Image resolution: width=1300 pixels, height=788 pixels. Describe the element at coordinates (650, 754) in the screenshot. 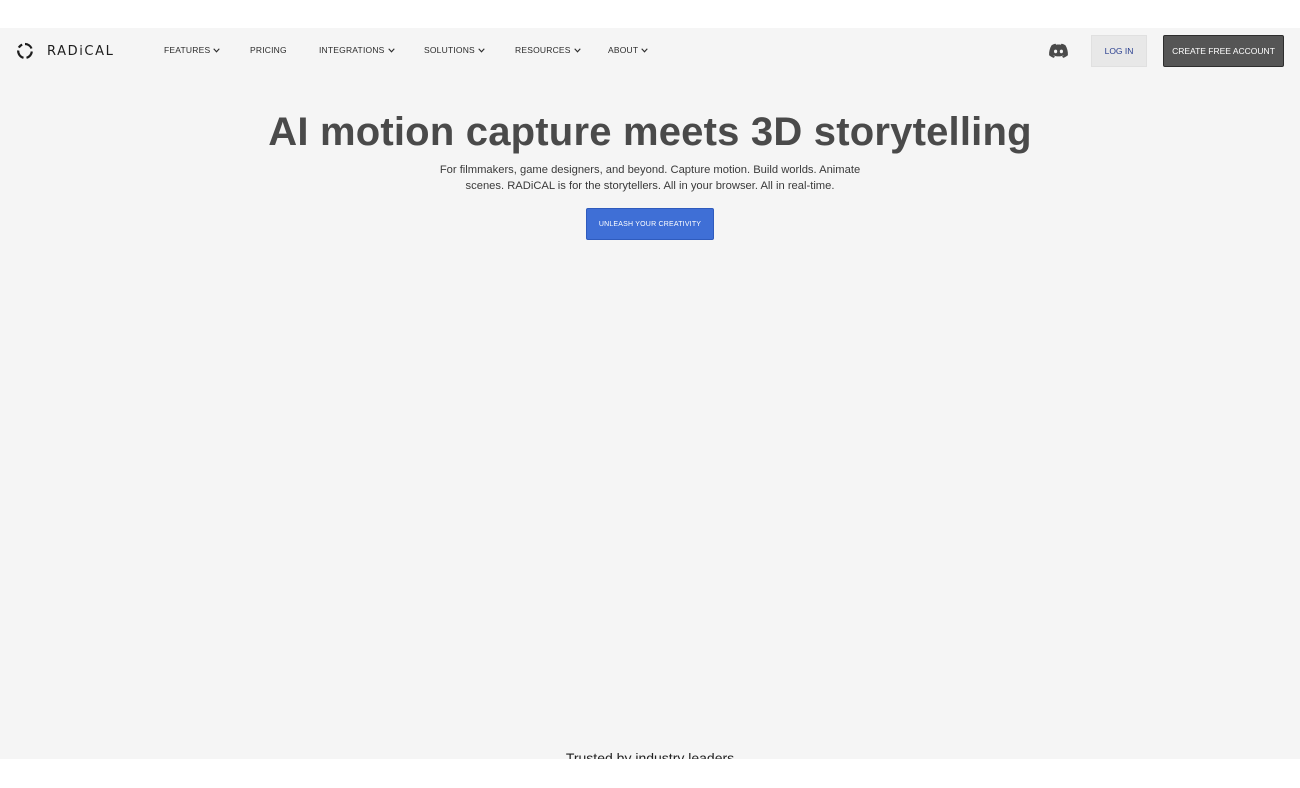

I see `trusted-heading: Trusted by industry leaders` at that location.